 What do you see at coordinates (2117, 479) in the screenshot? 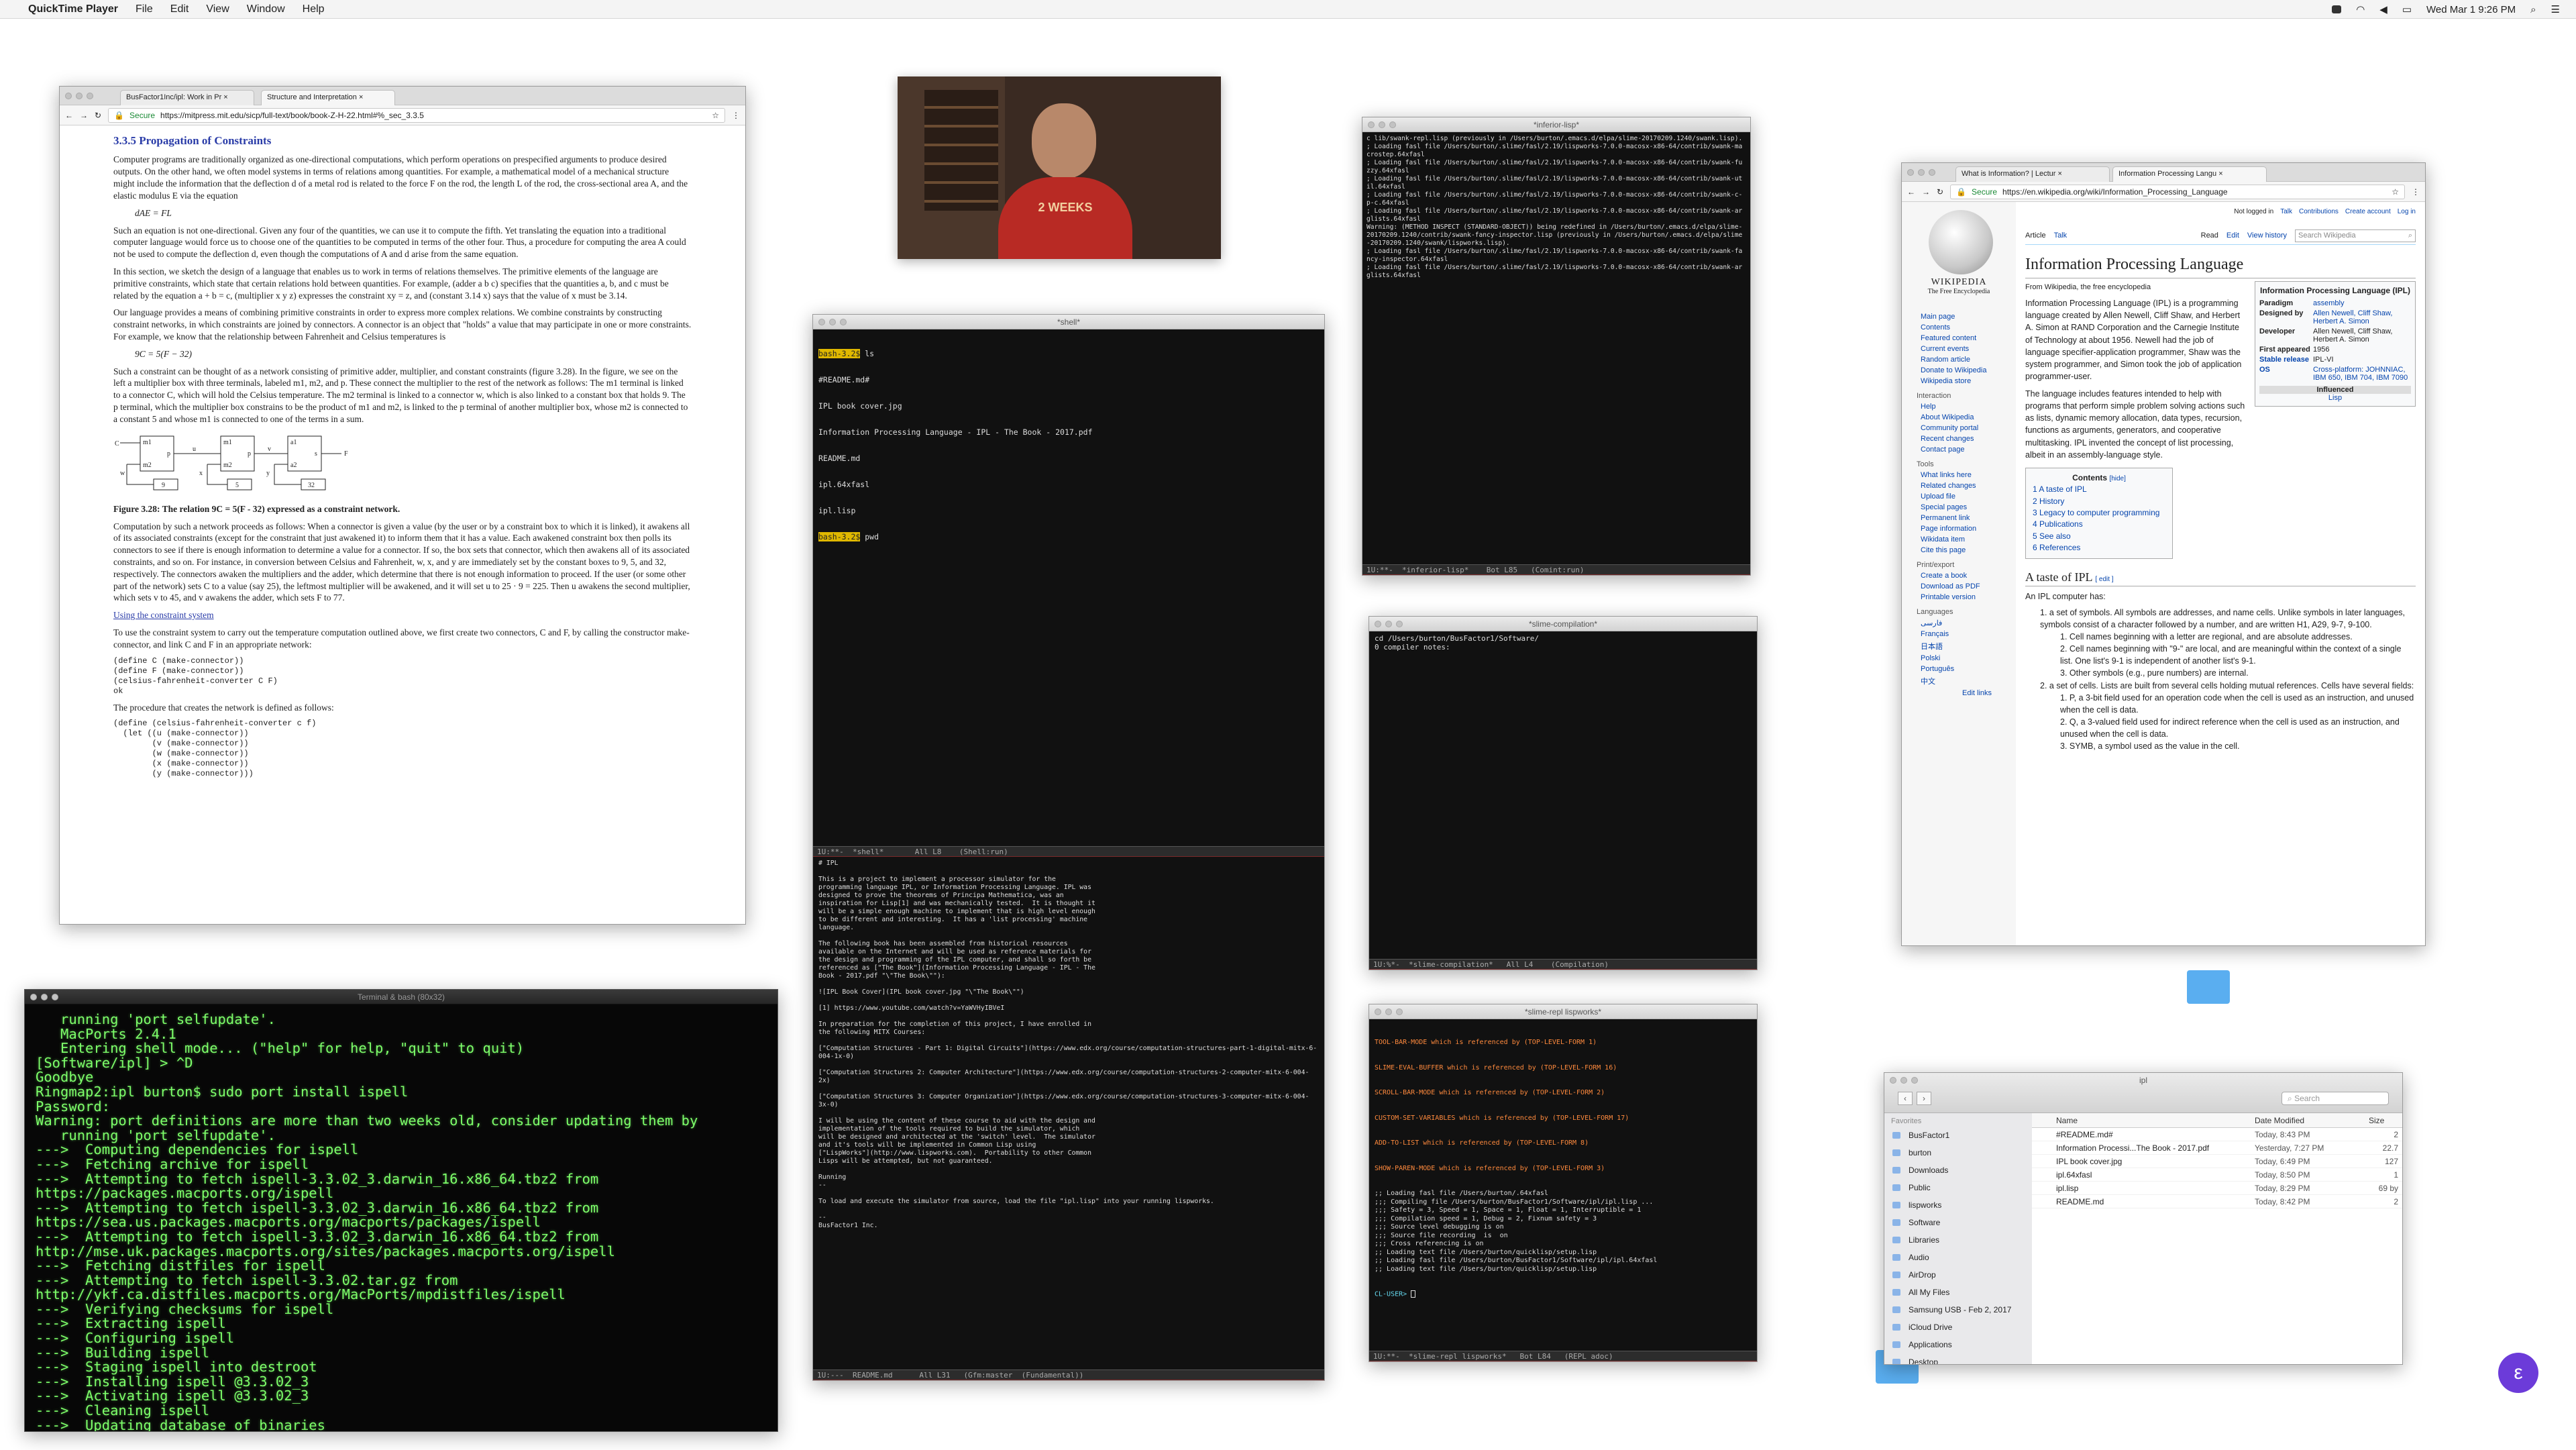
I see `toc-hide-link: [hide]` at bounding box center [2117, 479].